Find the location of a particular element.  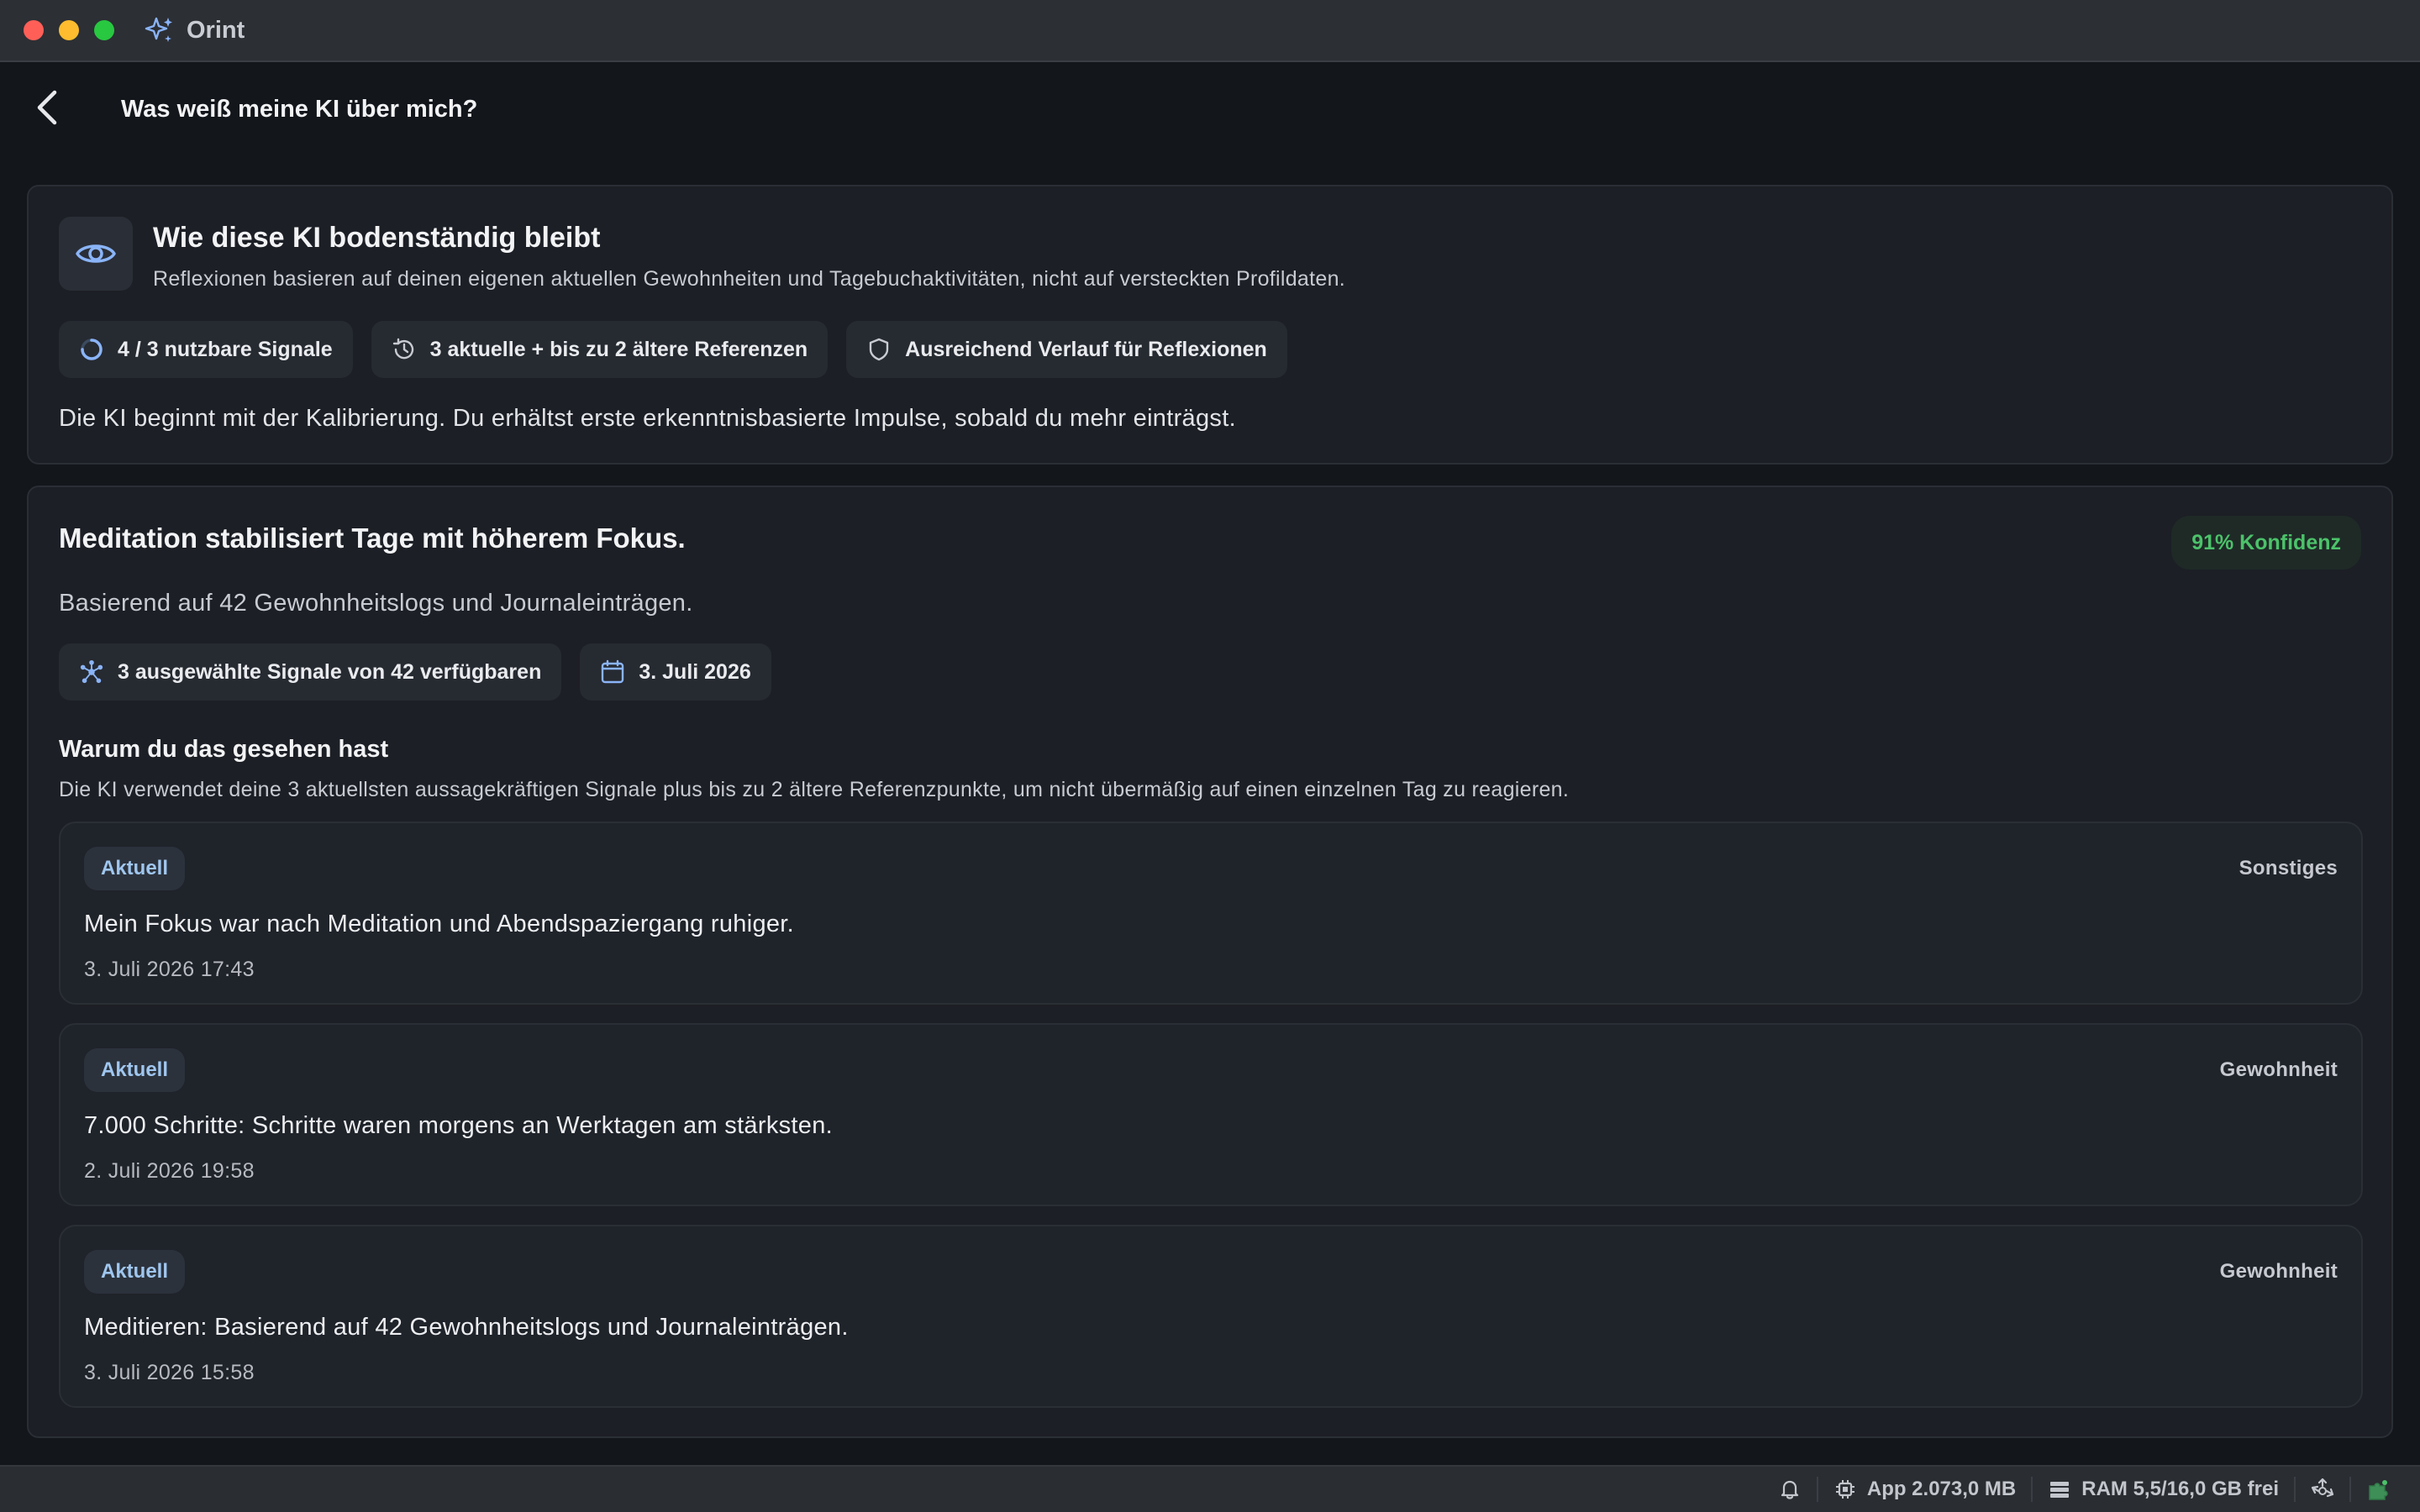

sparkles-icon is located at coordinates (160, 30).